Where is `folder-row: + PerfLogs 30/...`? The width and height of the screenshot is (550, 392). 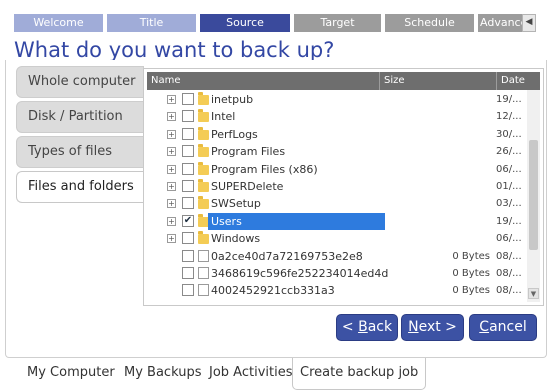
folder-row: + PerfLogs 30/... is located at coordinates (337, 134).